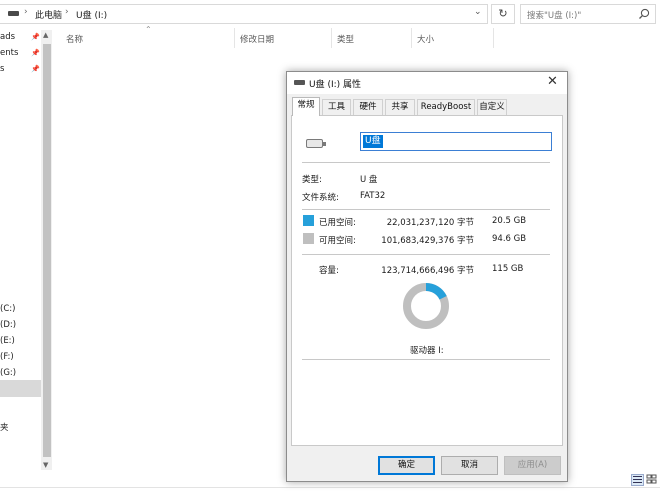 The width and height of the screenshot is (660, 491). What do you see at coordinates (48, 14) in the screenshot?
I see `breadcrumb-this-pc: 此电脑` at bounding box center [48, 14].